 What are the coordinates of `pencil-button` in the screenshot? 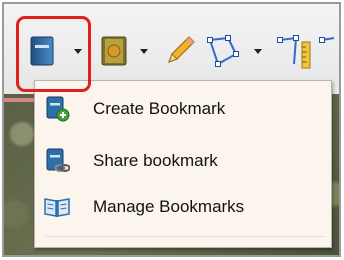 It's located at (180, 51).